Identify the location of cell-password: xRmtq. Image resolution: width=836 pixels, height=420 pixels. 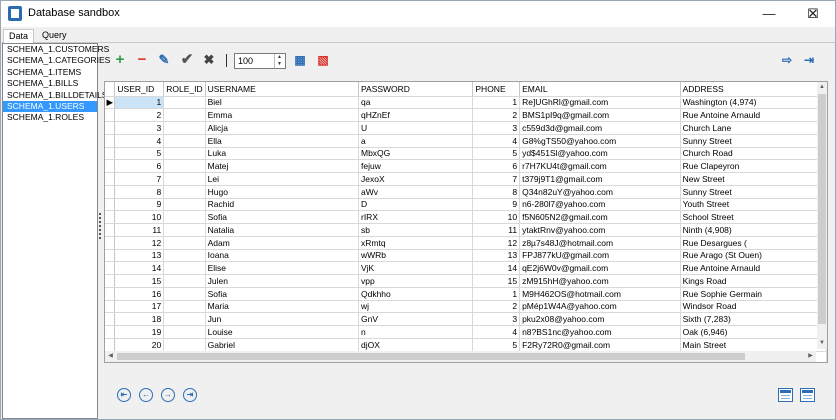
(416, 243).